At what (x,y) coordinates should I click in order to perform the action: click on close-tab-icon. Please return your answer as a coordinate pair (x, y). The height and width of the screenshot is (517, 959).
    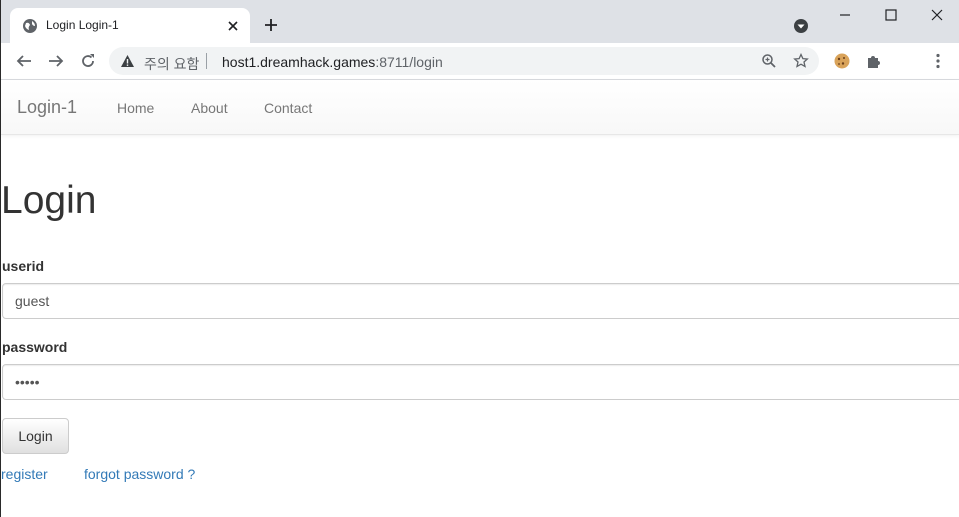
    Looking at the image, I should click on (233, 26).